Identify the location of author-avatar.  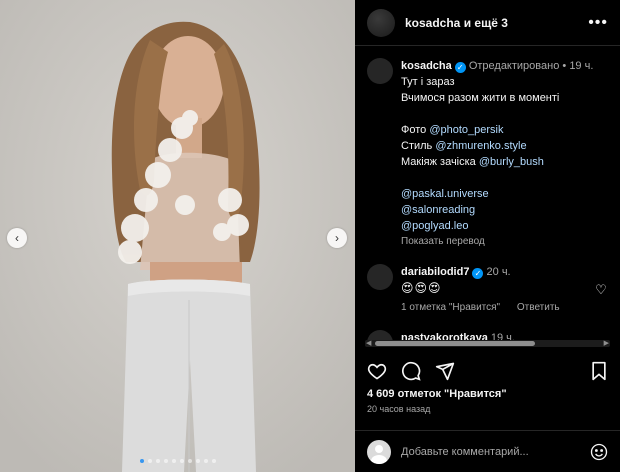
(381, 22).